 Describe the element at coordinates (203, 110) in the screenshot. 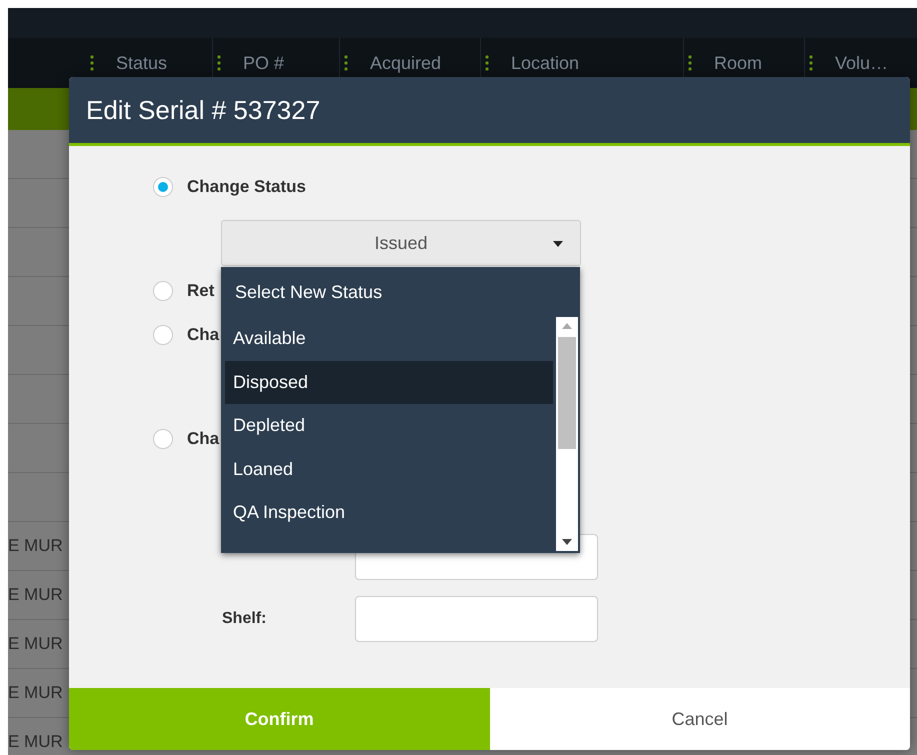

I see `dialog-title: Edit Serial # 537327` at that location.